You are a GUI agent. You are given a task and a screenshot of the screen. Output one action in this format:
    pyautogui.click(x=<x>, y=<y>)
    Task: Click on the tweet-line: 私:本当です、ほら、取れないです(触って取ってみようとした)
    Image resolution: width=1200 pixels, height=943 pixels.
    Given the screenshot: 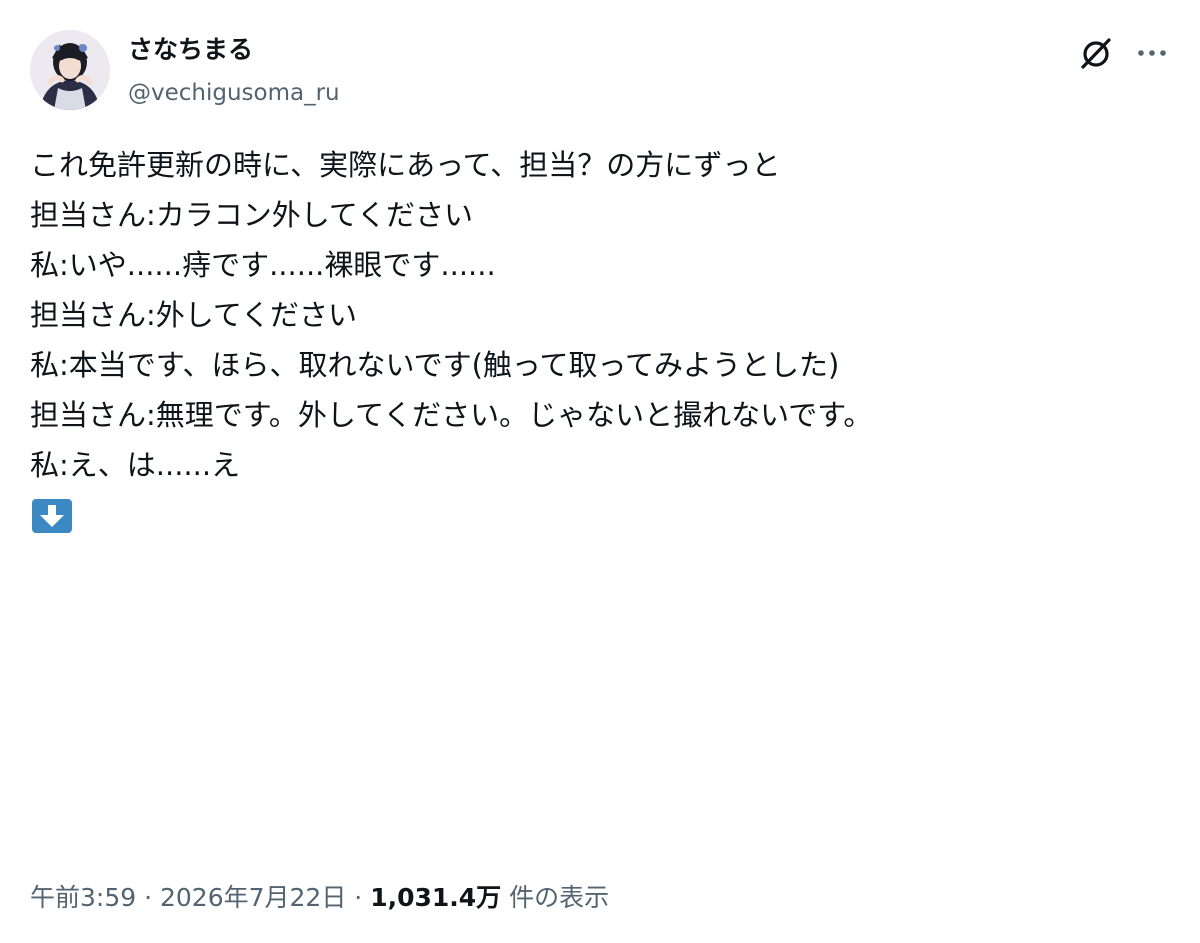 What is the action you would take?
    pyautogui.click(x=435, y=365)
    